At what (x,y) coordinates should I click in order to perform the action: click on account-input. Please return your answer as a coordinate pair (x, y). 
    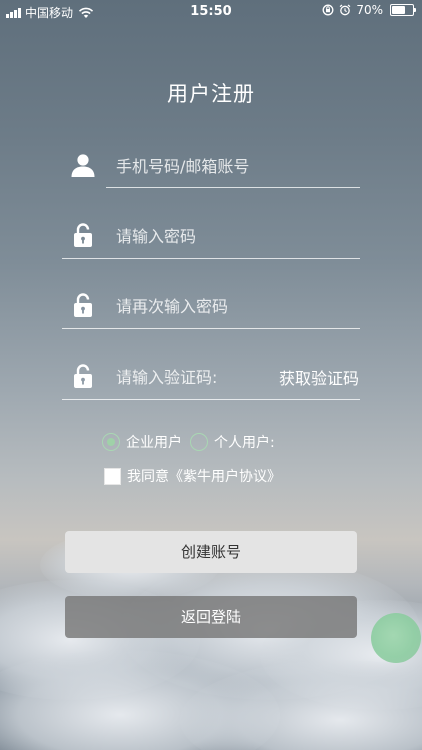
    Looking at the image, I should click on (231, 166).